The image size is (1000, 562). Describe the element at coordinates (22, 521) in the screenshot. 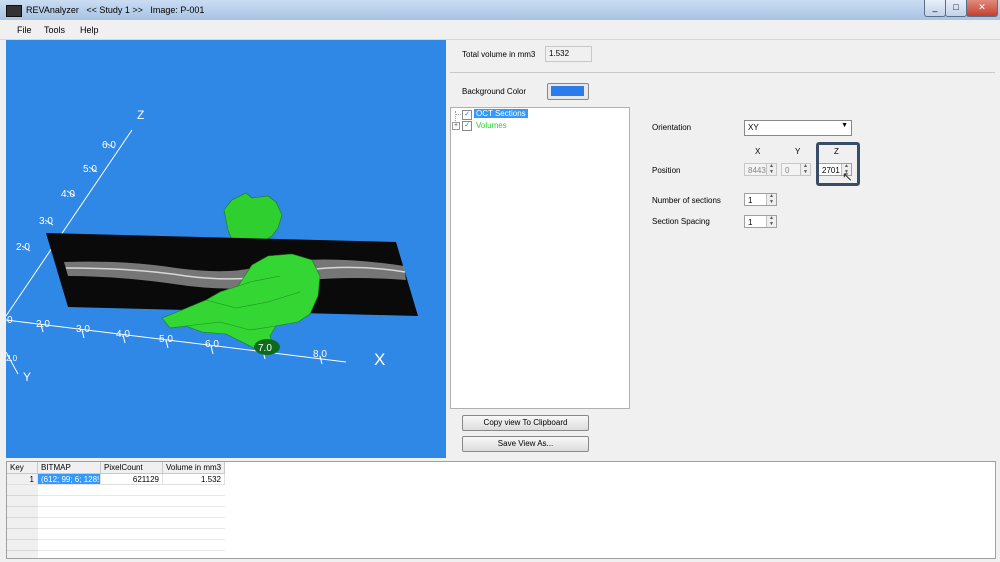

I see `row-headers` at that location.